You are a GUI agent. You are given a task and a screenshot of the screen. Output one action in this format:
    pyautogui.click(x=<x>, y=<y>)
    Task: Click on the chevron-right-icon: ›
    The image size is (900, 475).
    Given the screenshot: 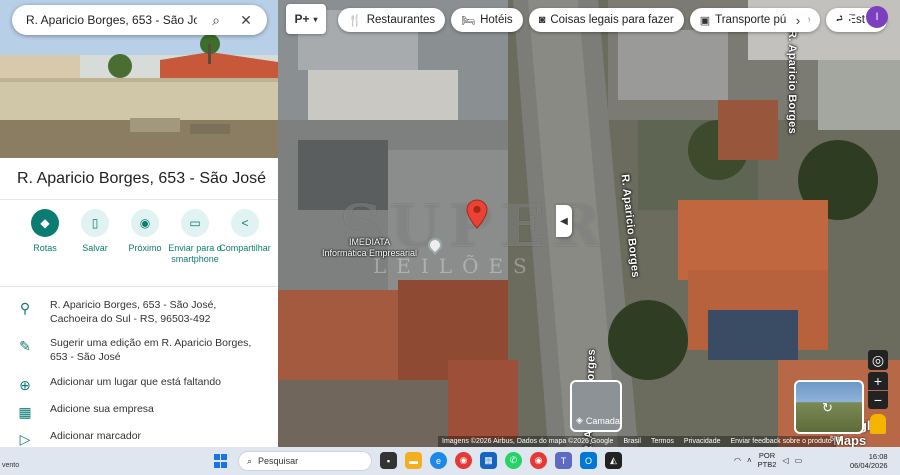 What is the action you would take?
    pyautogui.click(x=798, y=20)
    